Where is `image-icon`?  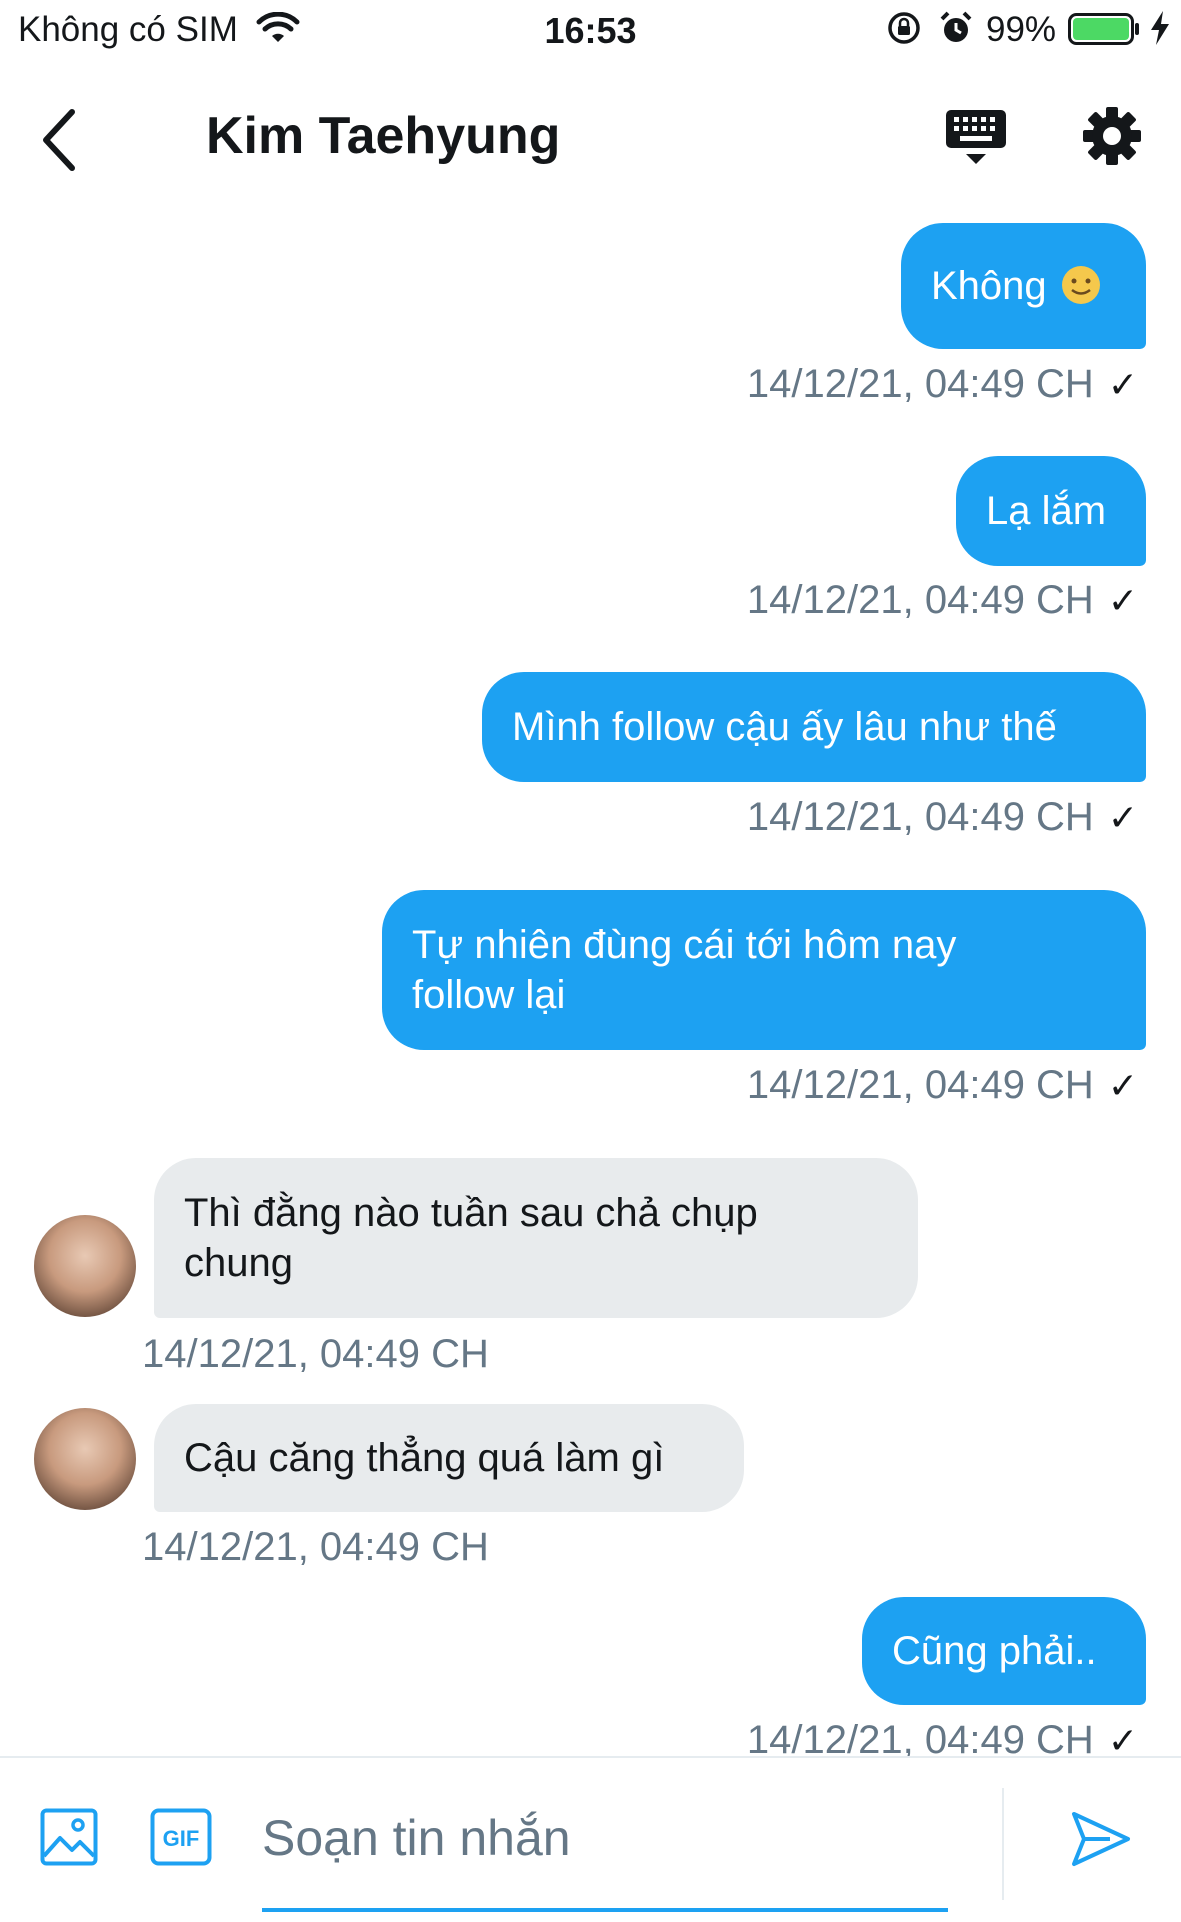
image-icon is located at coordinates (69, 1837).